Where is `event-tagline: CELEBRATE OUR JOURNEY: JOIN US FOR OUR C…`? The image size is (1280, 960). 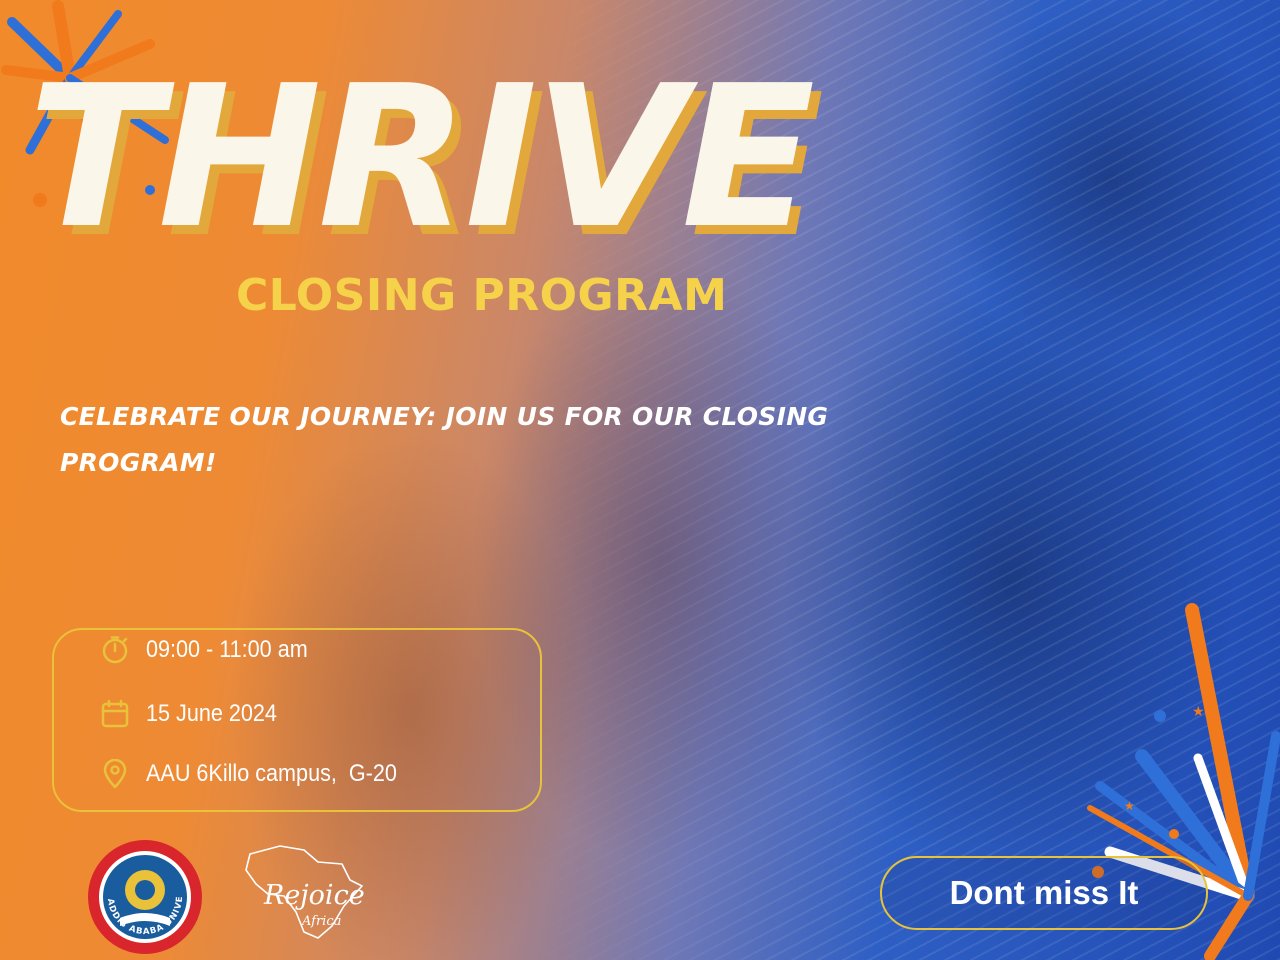 event-tagline: CELEBRATE OUR JOURNEY: JOIN US FOR OUR C… is located at coordinates (444, 439).